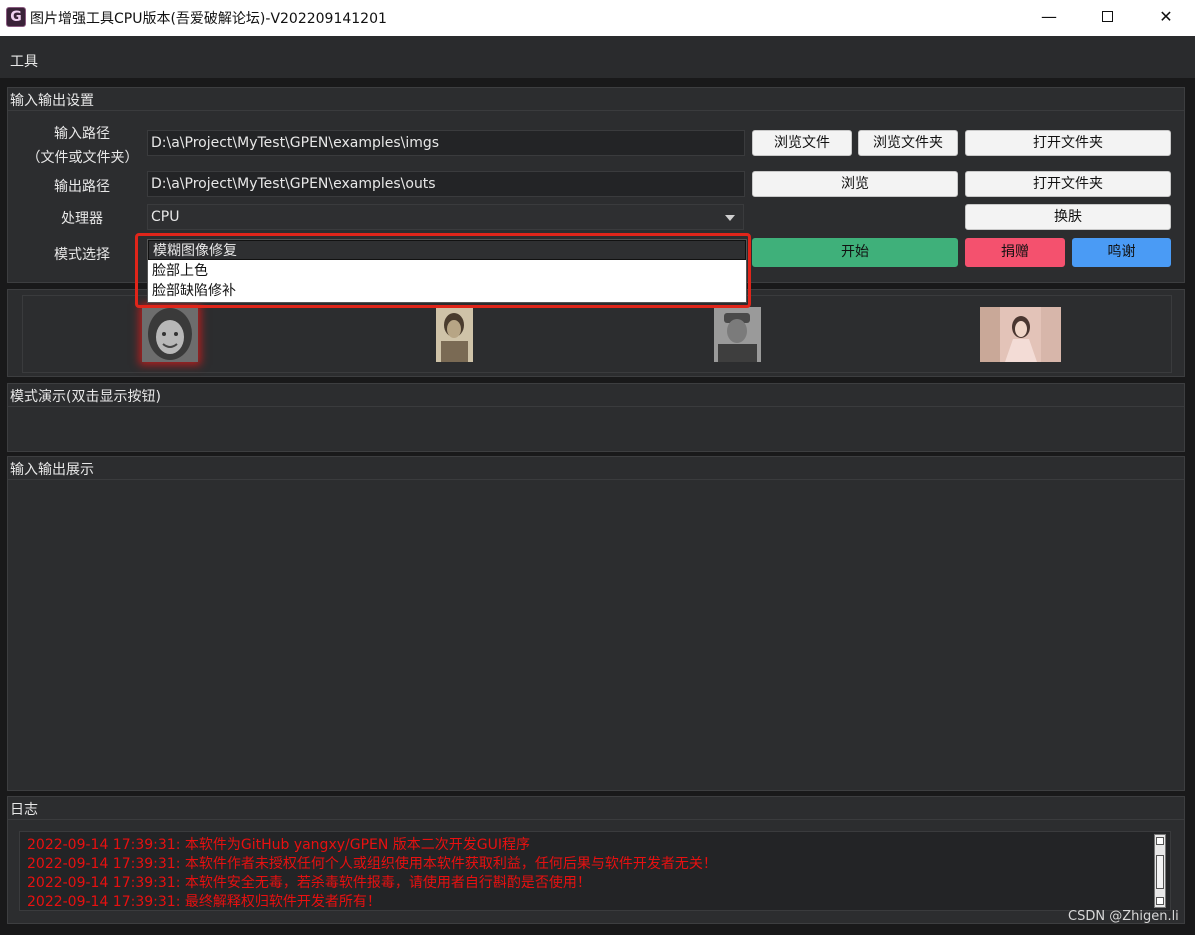 This screenshot has width=1195, height=935. I want to click on portrait-woman-image, so click(454, 334).